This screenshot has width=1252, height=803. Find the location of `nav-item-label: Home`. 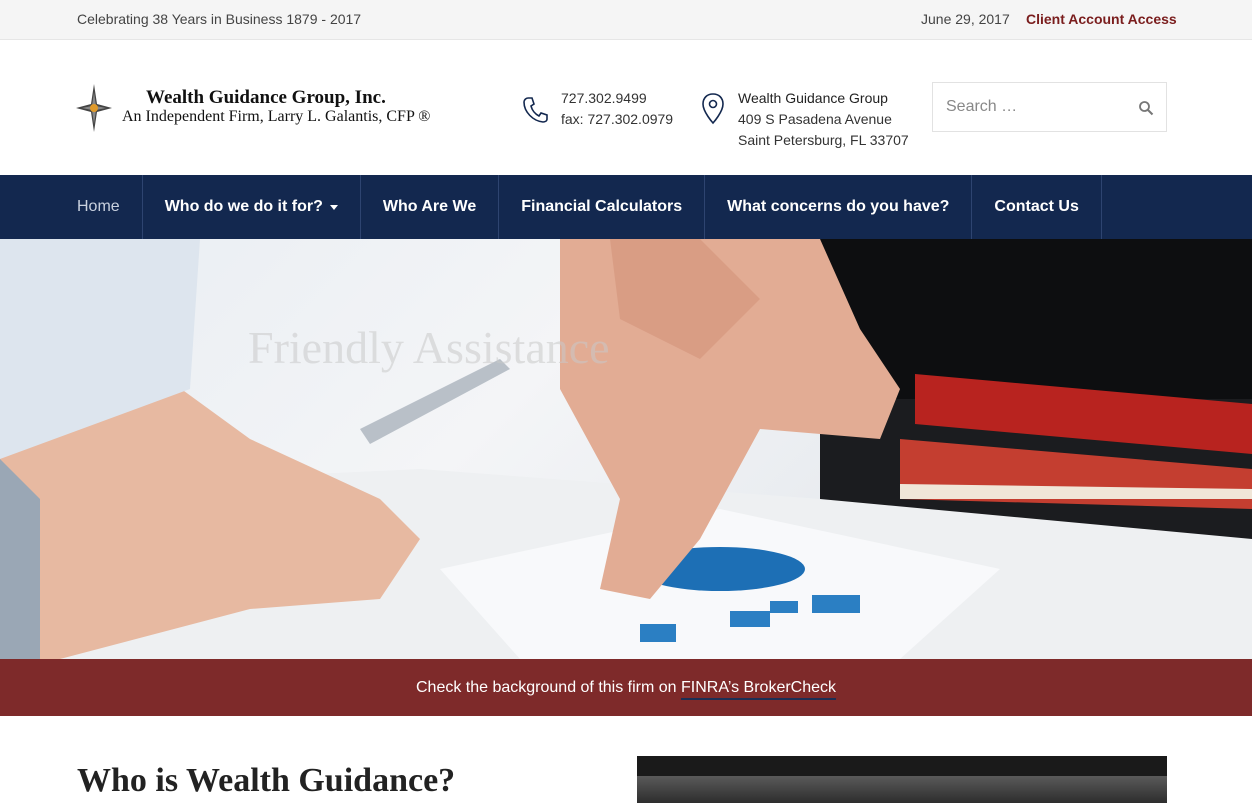

nav-item-label: Home is located at coordinates (98, 206).